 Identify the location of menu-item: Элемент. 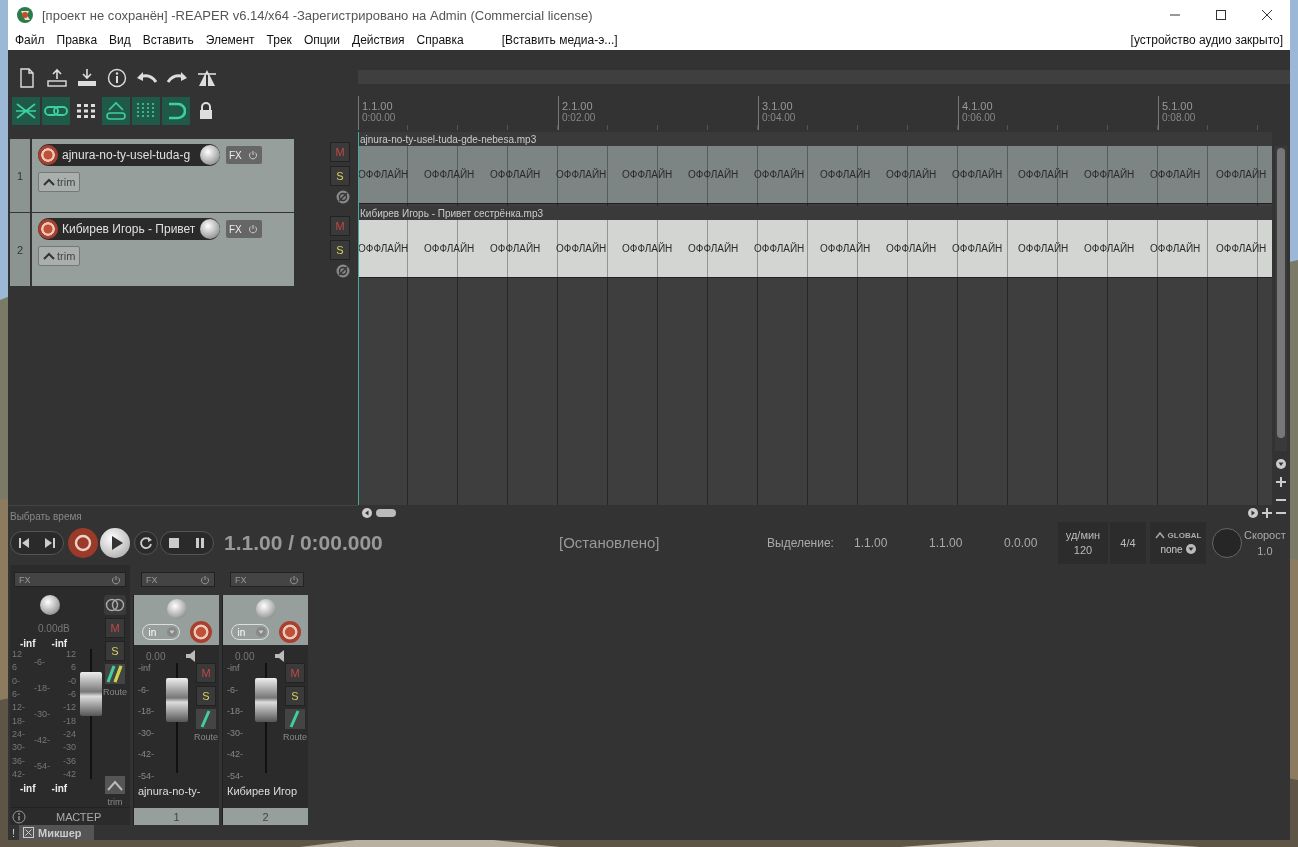
(229, 40).